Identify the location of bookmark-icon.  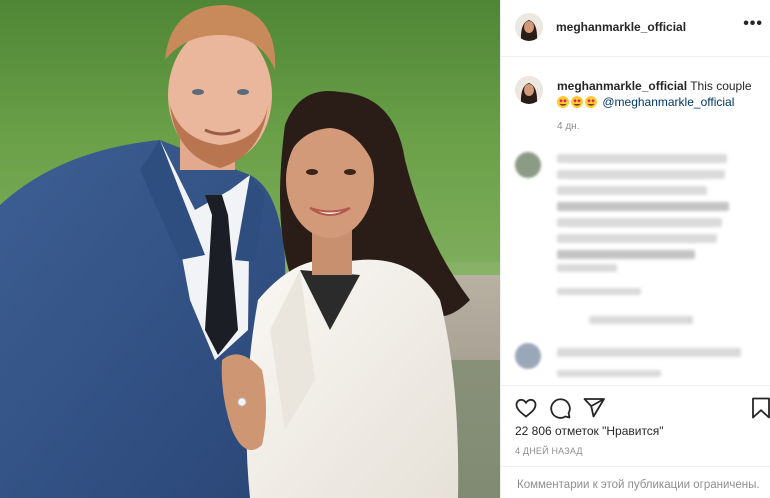
(759, 408).